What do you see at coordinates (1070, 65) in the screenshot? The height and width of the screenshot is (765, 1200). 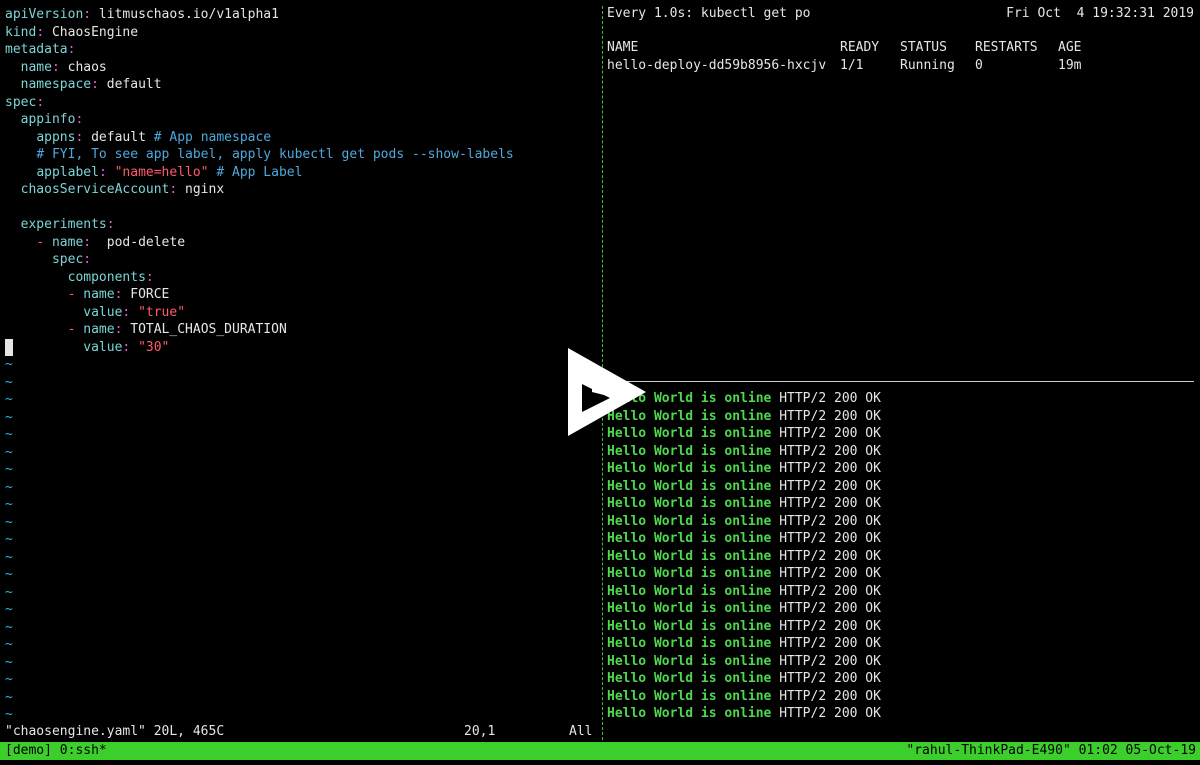 I see `pod-age: 19m` at bounding box center [1070, 65].